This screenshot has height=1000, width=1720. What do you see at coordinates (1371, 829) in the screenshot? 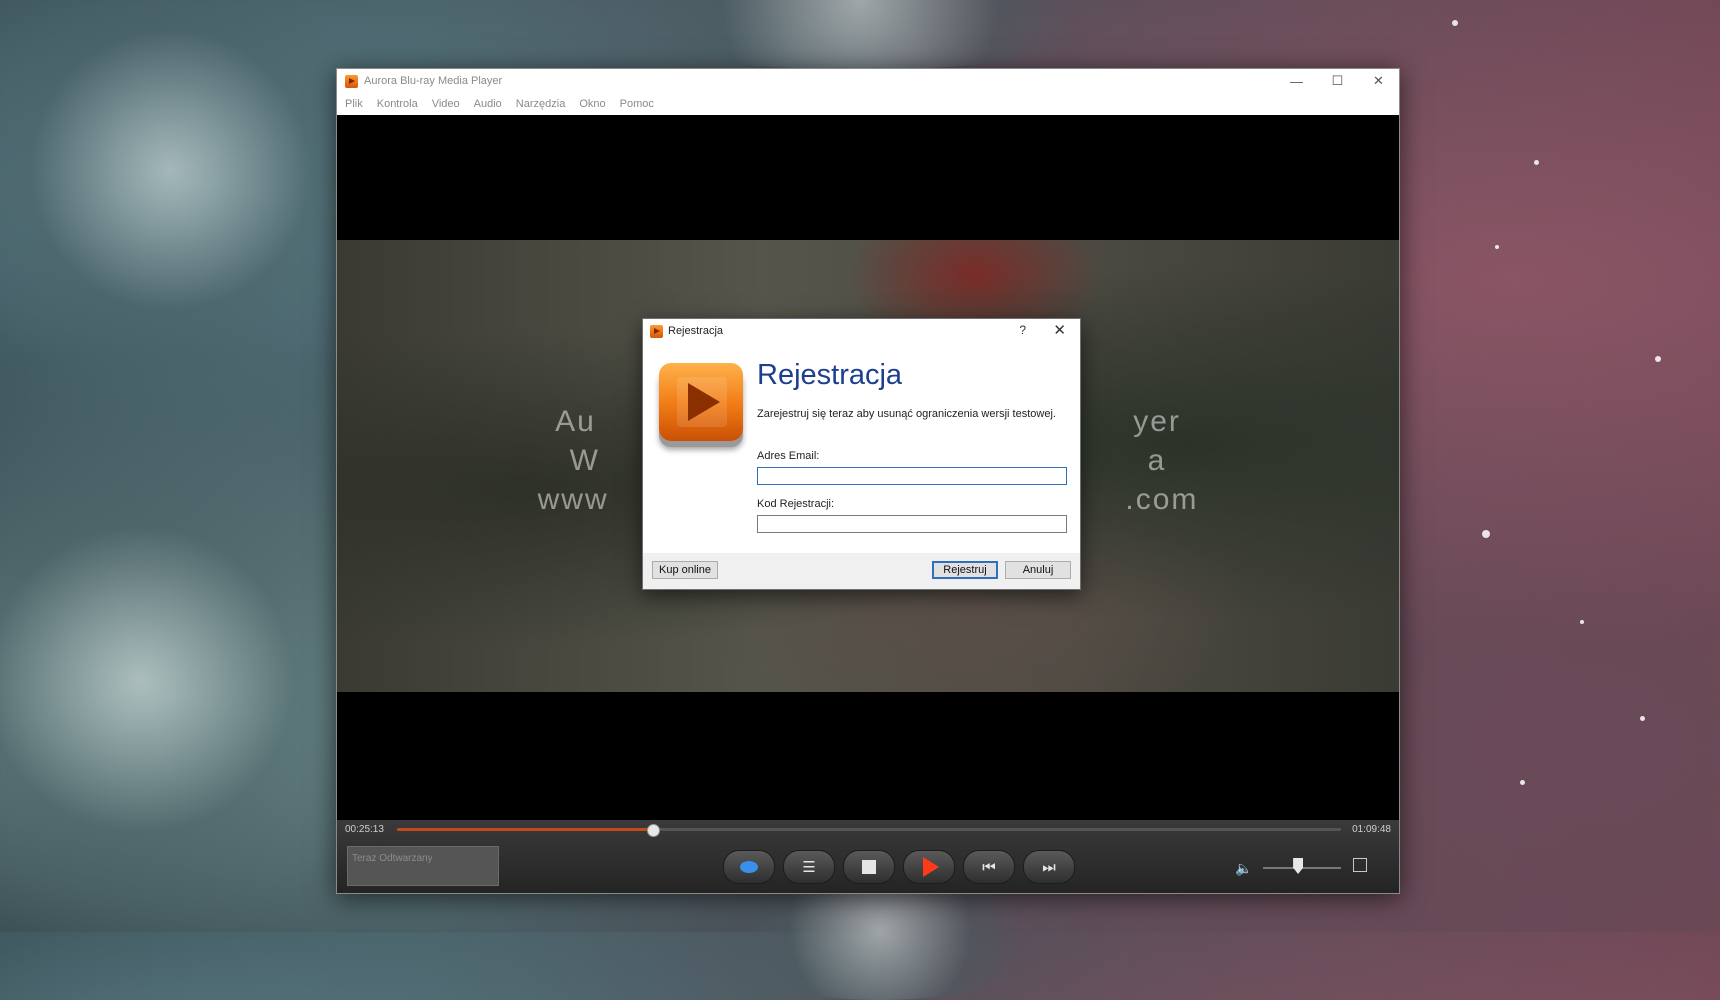
I see `time-total: 01:09:48` at bounding box center [1371, 829].